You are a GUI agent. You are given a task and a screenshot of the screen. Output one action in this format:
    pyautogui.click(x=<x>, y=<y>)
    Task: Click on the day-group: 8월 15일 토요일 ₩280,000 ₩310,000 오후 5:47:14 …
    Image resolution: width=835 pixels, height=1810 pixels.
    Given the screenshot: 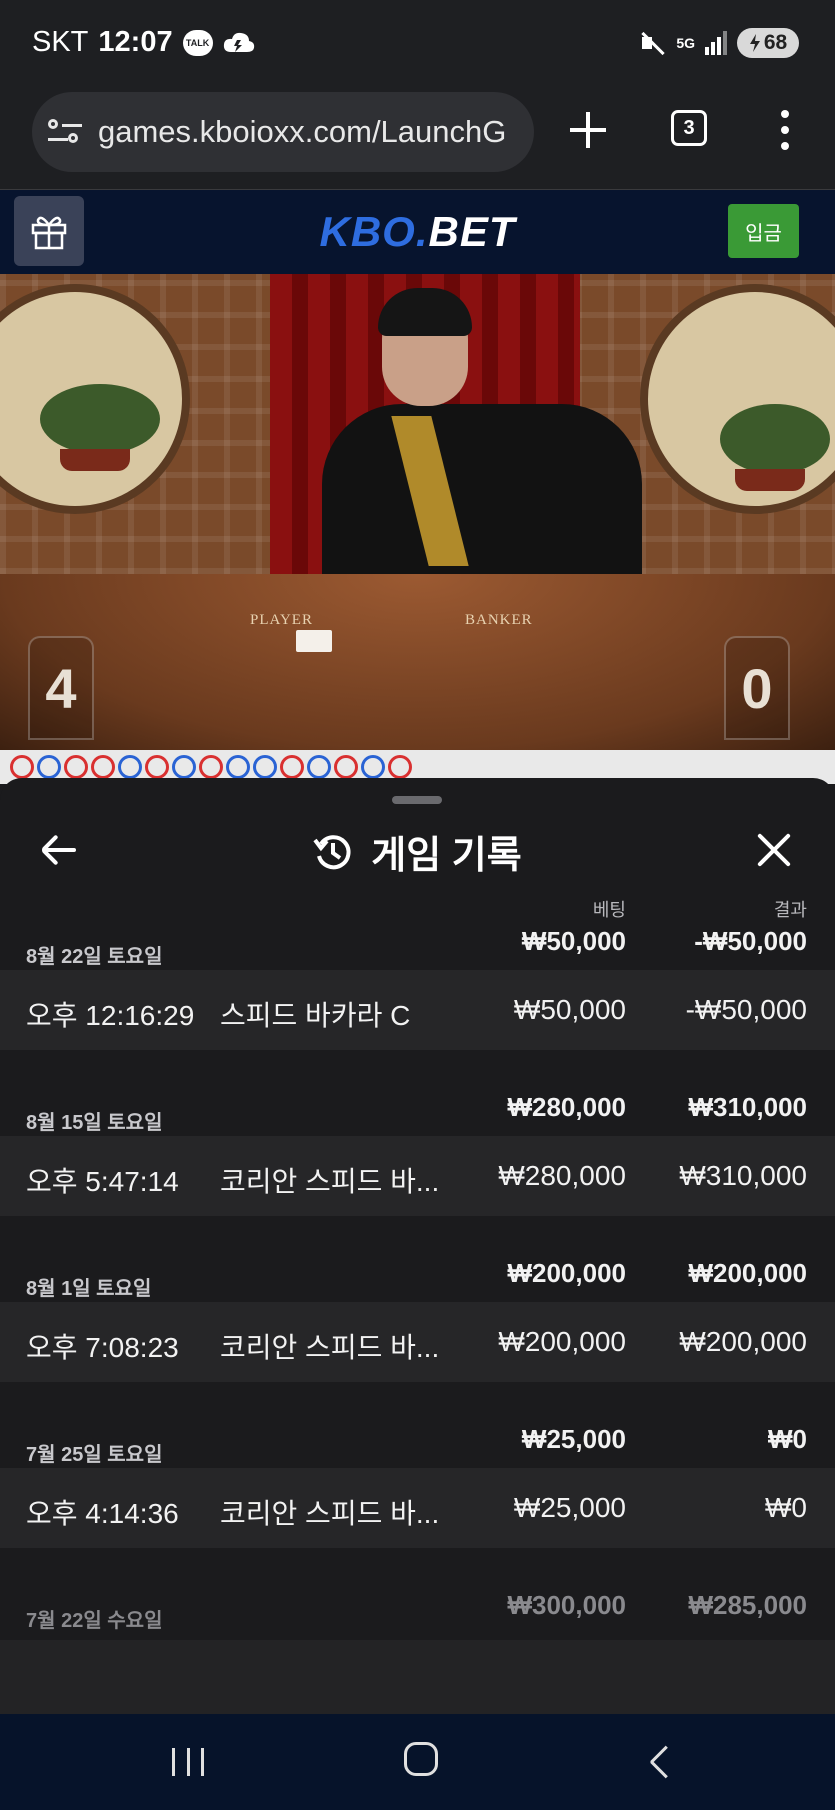 What is the action you would take?
    pyautogui.click(x=417, y=1150)
    